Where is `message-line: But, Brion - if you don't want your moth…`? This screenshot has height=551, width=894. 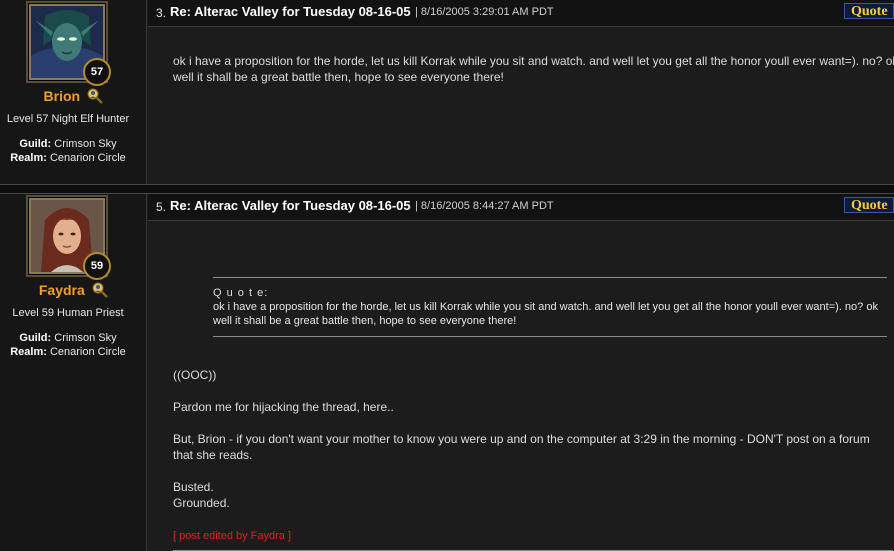
message-line: But, Brion - if you don't want your moth… is located at coordinates (521, 447).